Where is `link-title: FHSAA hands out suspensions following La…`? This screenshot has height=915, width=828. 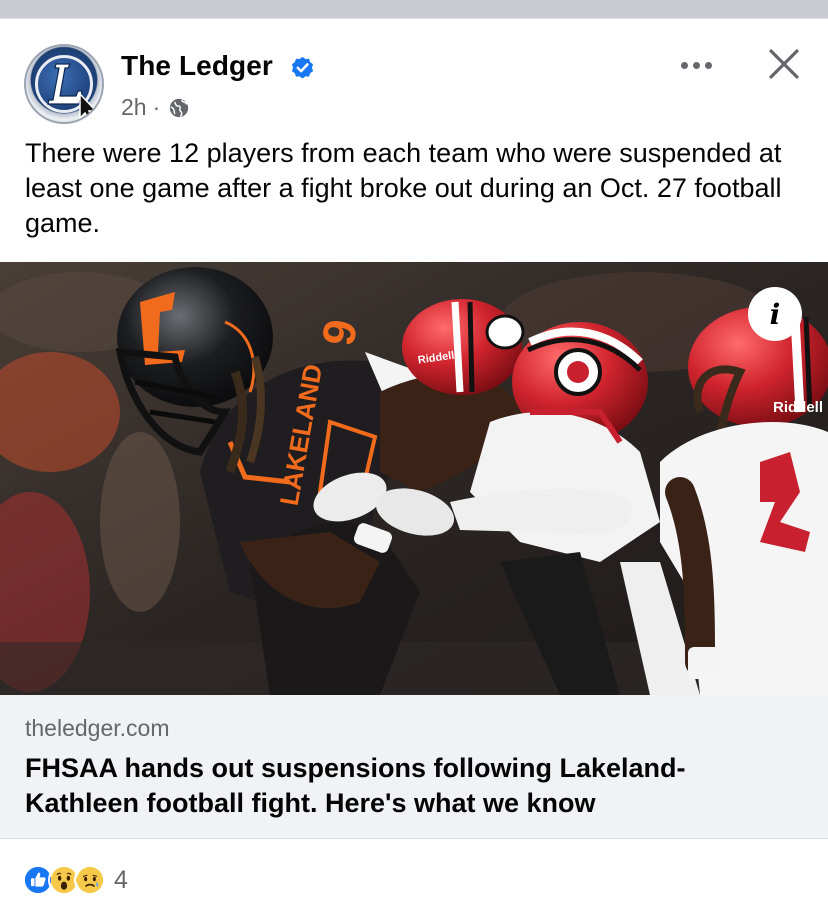
link-title: FHSAA hands out suspensions following La… is located at coordinates (355, 785).